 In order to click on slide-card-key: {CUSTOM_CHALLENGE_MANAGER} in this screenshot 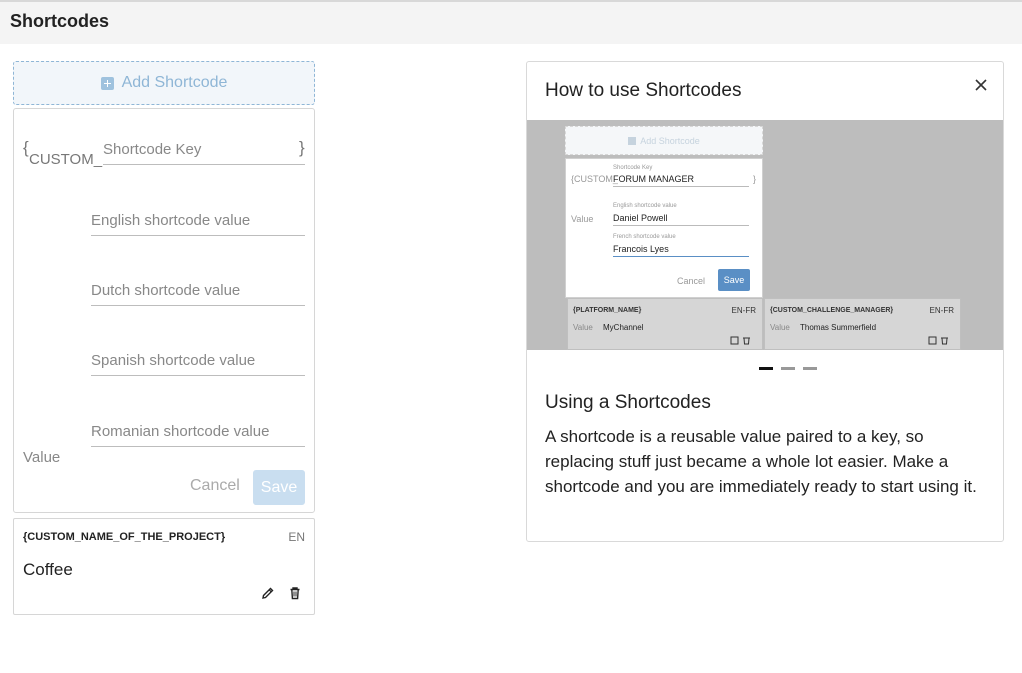, I will do `click(832, 310)`.